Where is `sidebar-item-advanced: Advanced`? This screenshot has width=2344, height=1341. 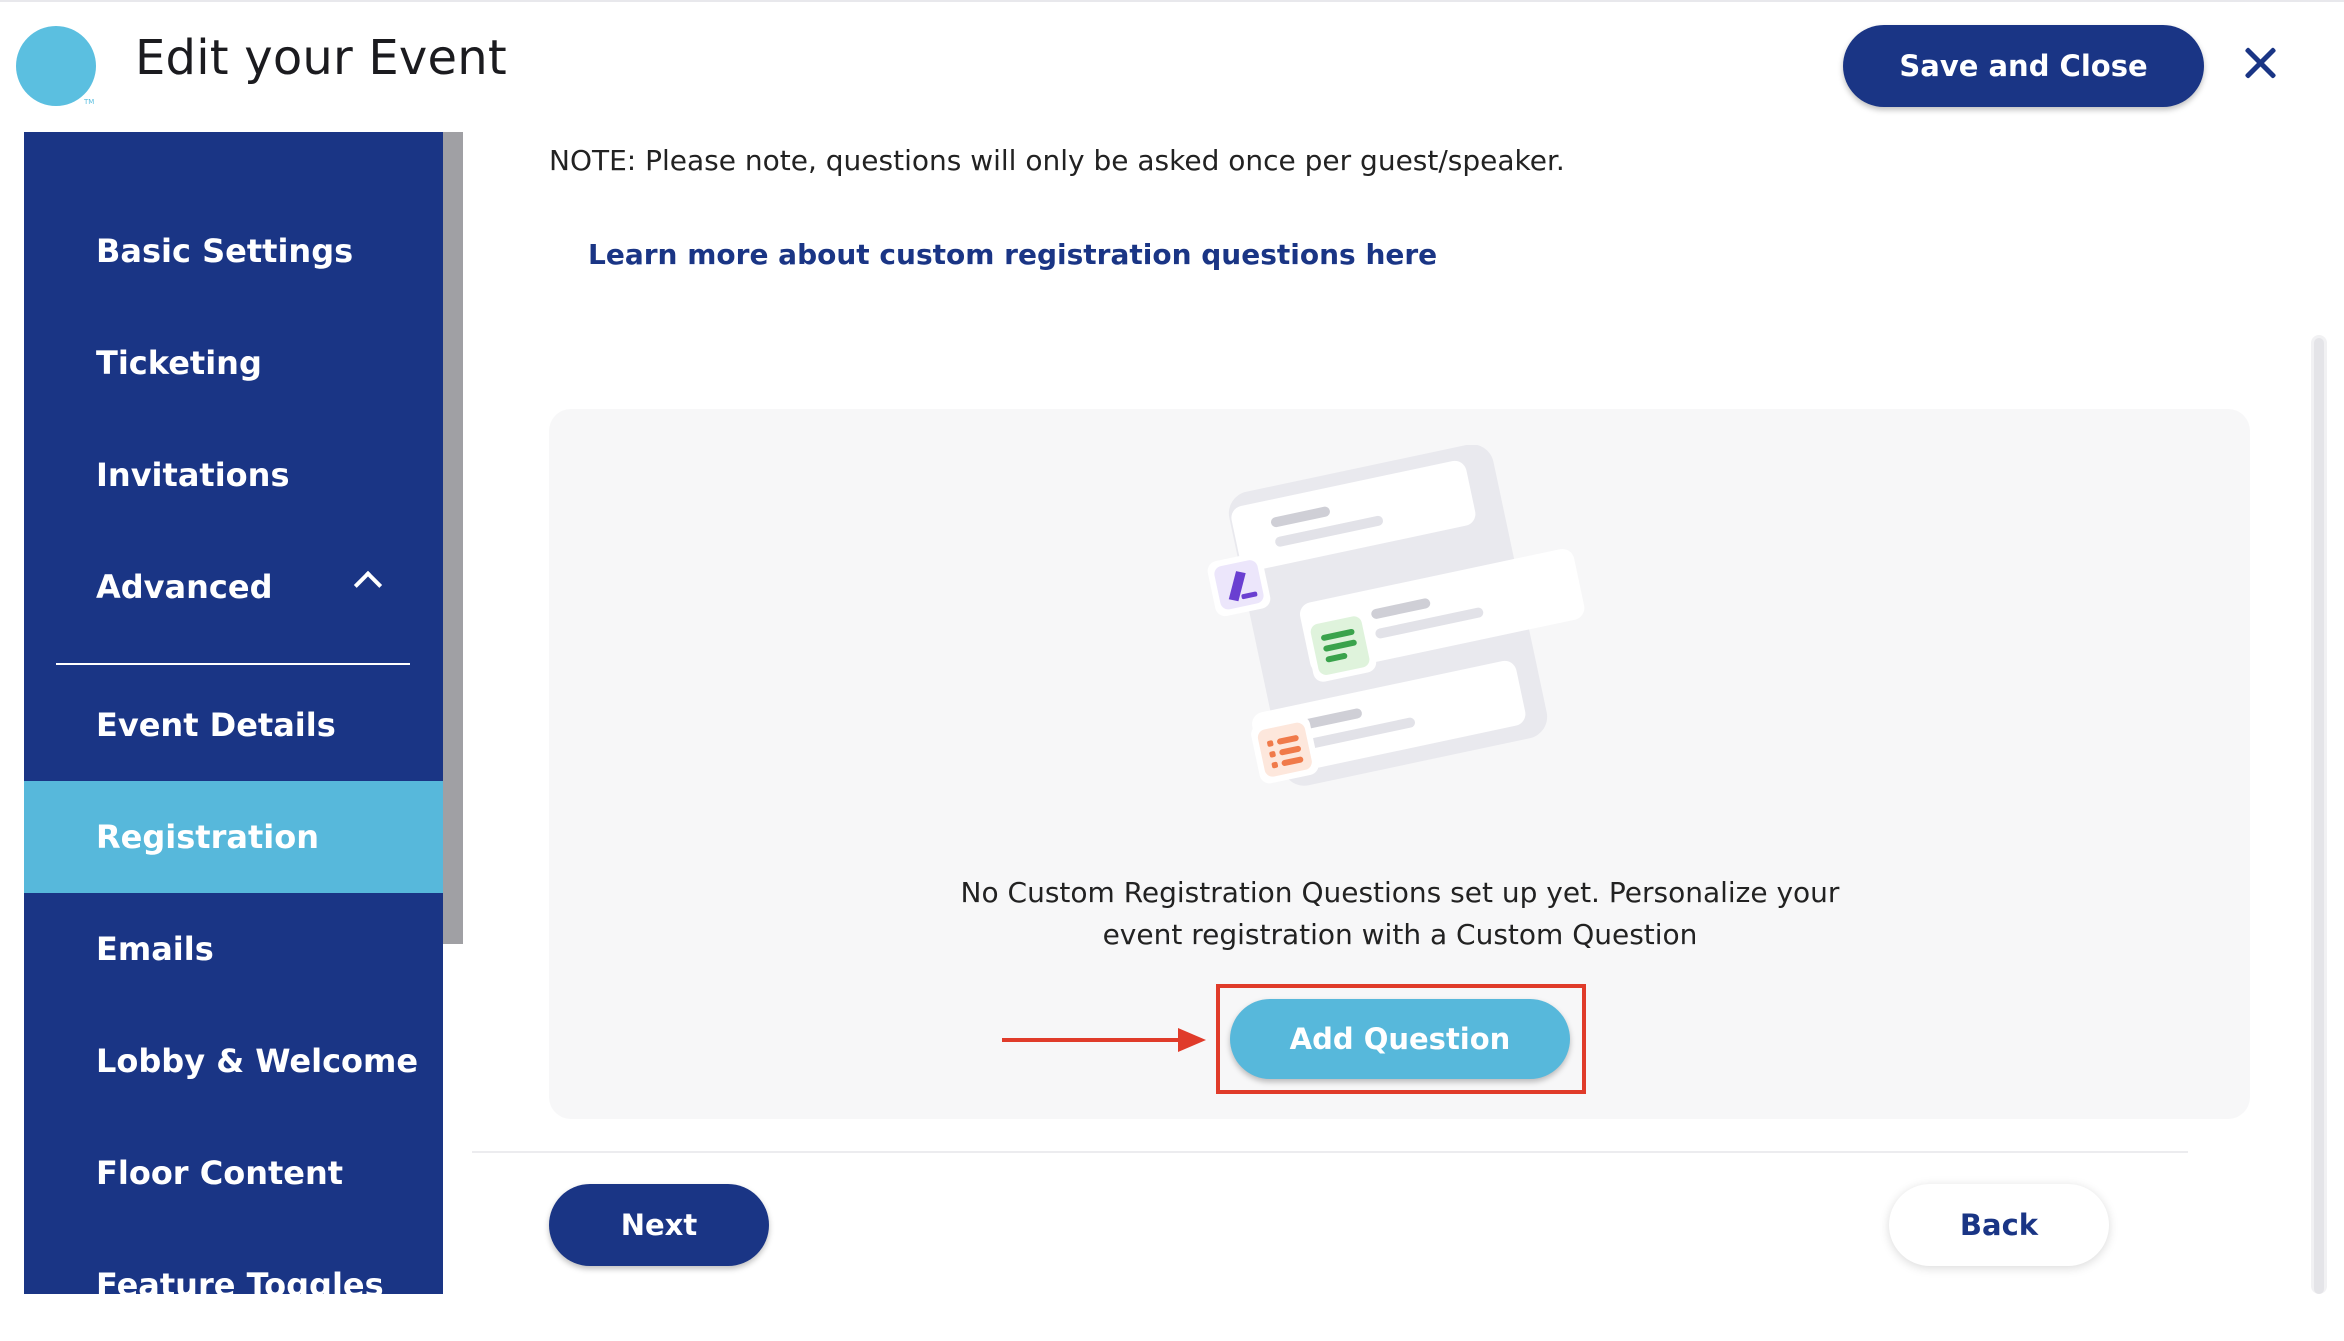 sidebar-item-advanced: Advanced is located at coordinates (233, 587).